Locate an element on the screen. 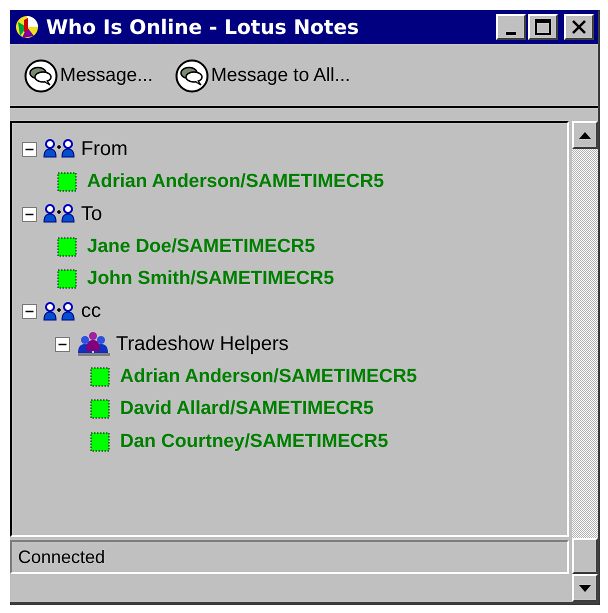 The height and width of the screenshot is (613, 608). scroll-thumb is located at coordinates (585, 556).